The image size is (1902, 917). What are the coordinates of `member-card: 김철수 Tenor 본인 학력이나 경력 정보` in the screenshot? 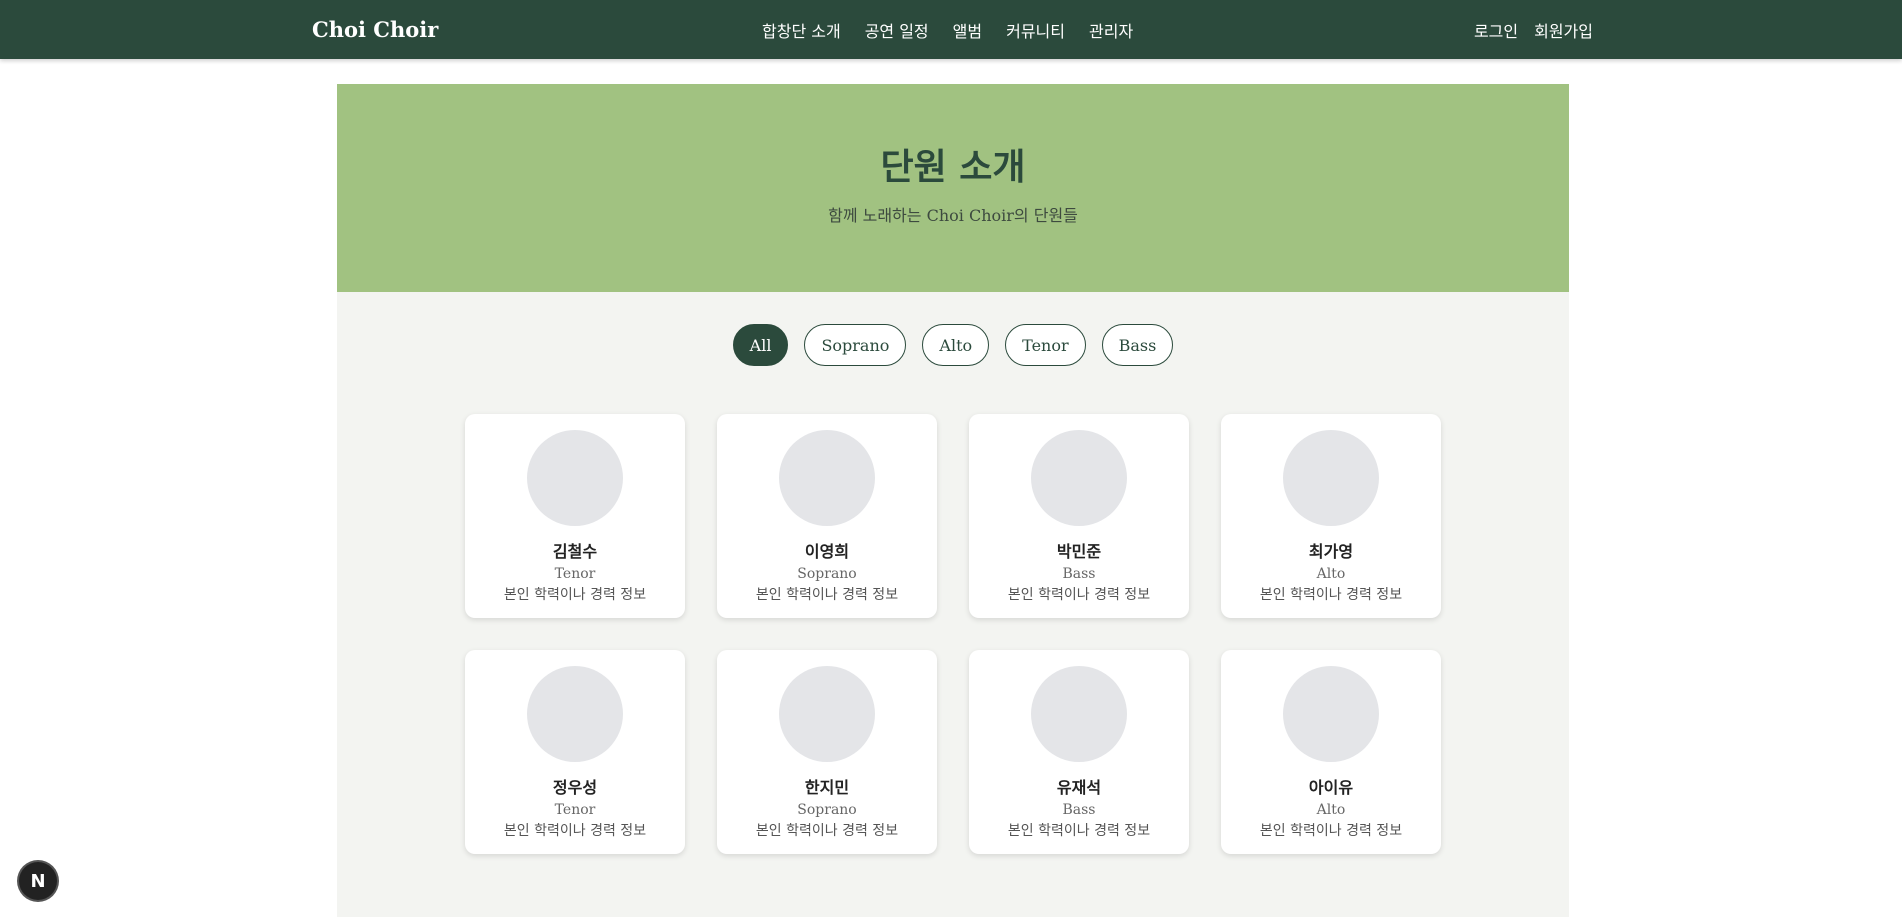 It's located at (575, 516).